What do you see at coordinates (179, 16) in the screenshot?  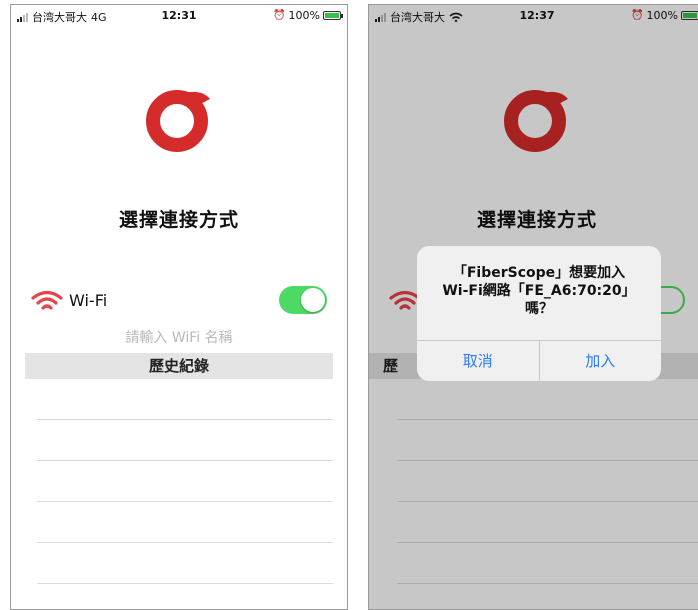 I see `status-bar: 台湾大哥大 4G 12:31 ⏰ 100%` at bounding box center [179, 16].